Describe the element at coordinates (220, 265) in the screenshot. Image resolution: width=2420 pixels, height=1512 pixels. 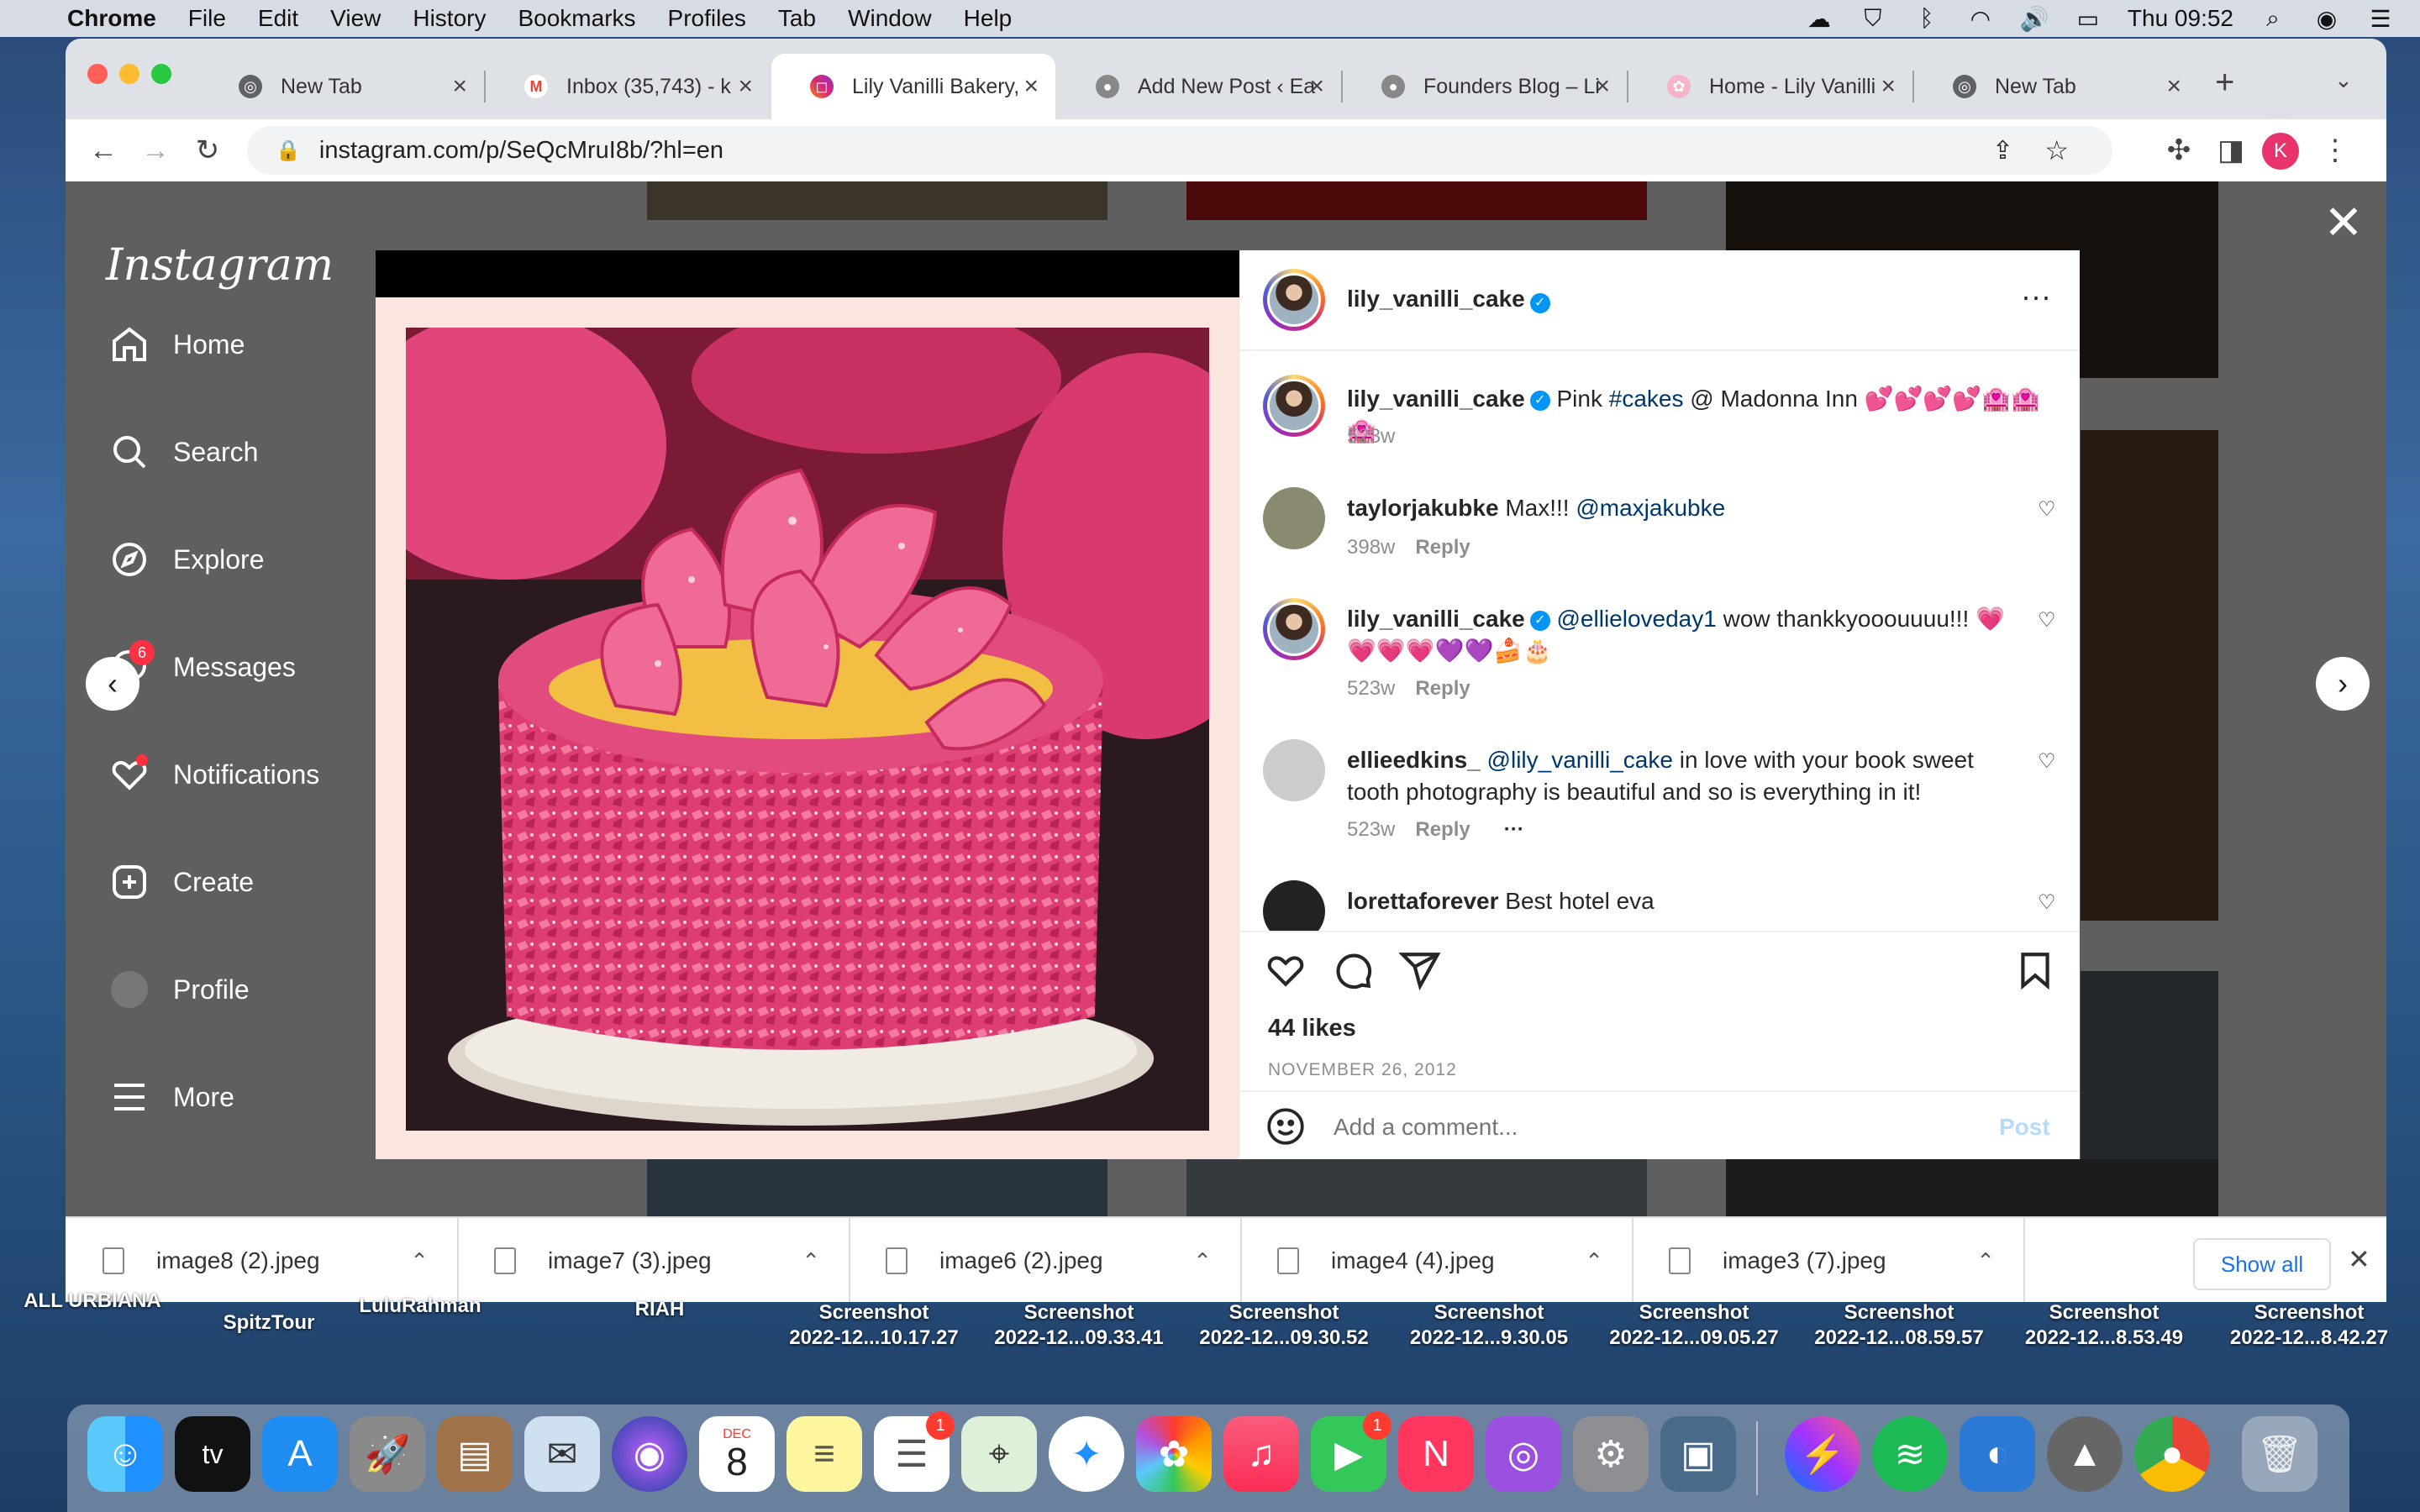
I see `instagram-logo: Instagram` at that location.